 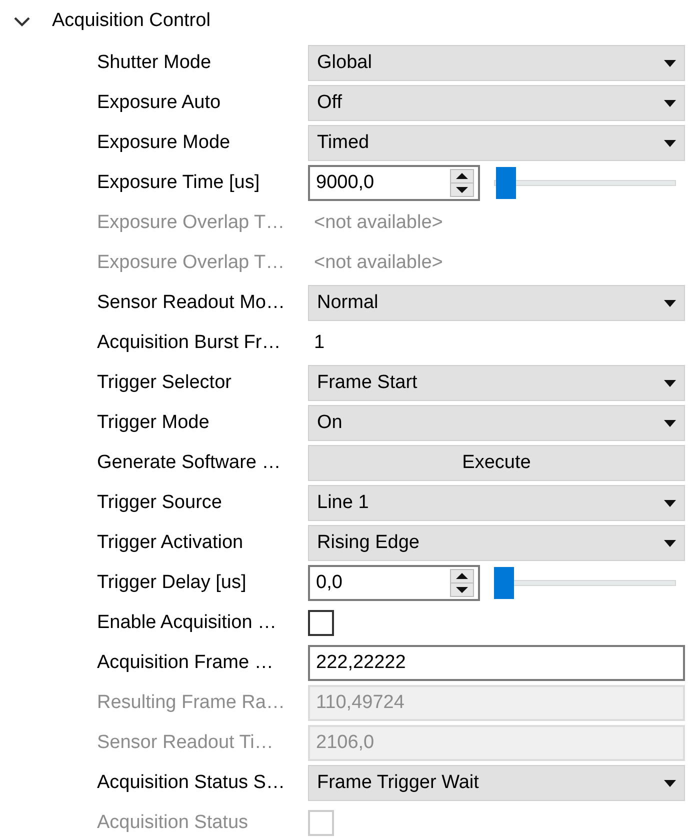 I want to click on dropdown: Global, so click(x=496, y=63).